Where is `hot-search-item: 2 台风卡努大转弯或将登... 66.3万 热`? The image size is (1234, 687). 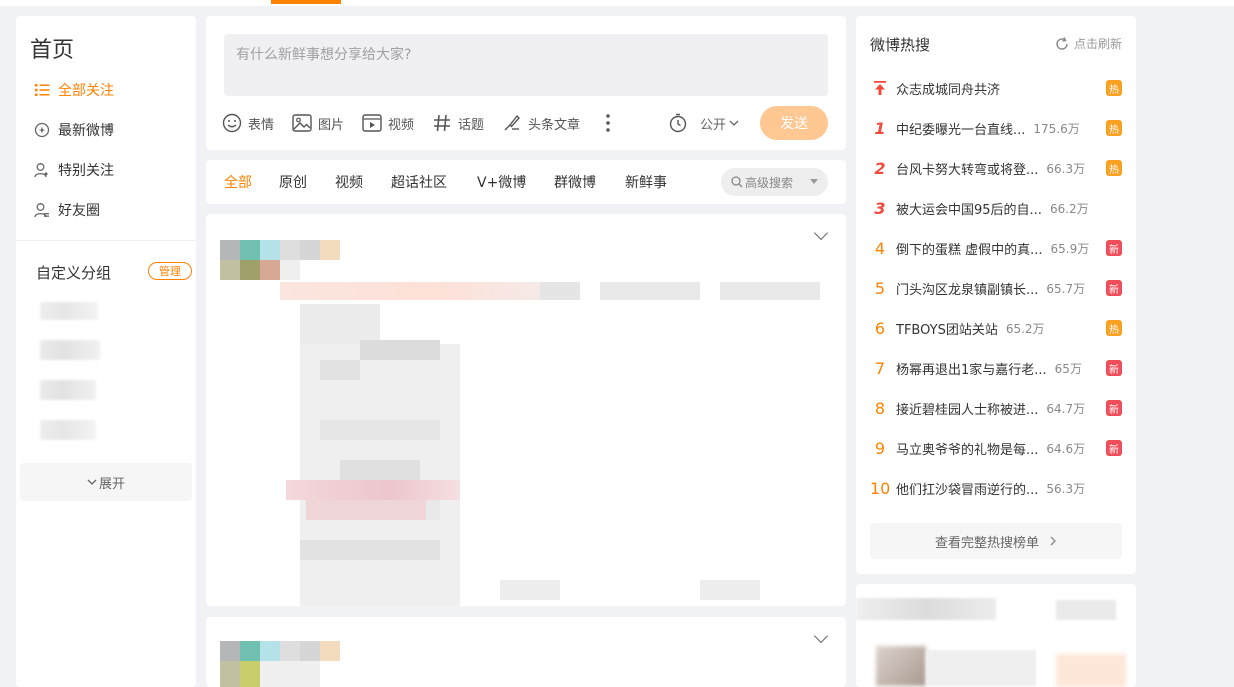 hot-search-item: 2 台风卡努大转弯或将登... 66.3万 热 is located at coordinates (996, 168).